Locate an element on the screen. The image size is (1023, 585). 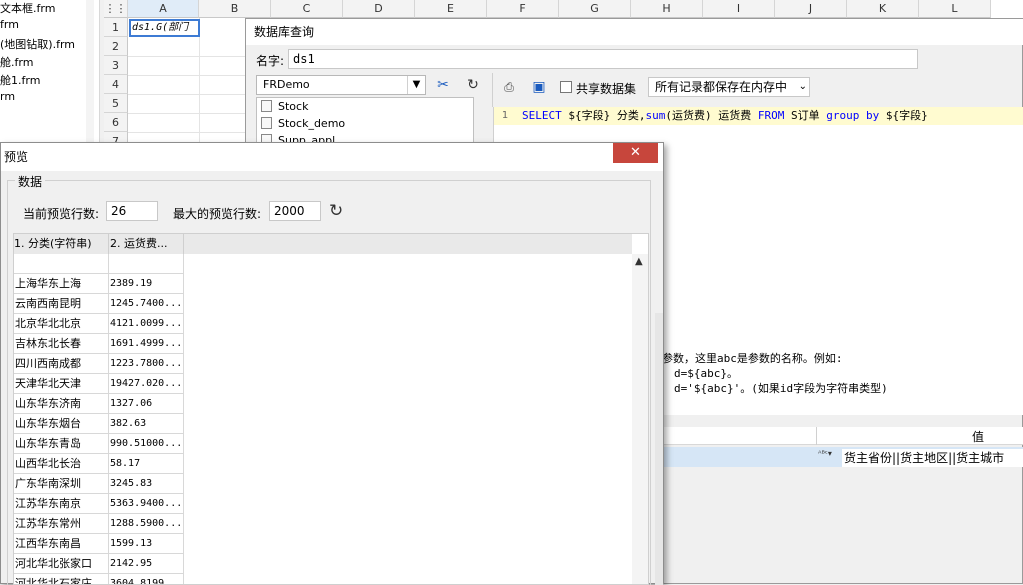
row-header: 5 is located at coordinates (116, 103).